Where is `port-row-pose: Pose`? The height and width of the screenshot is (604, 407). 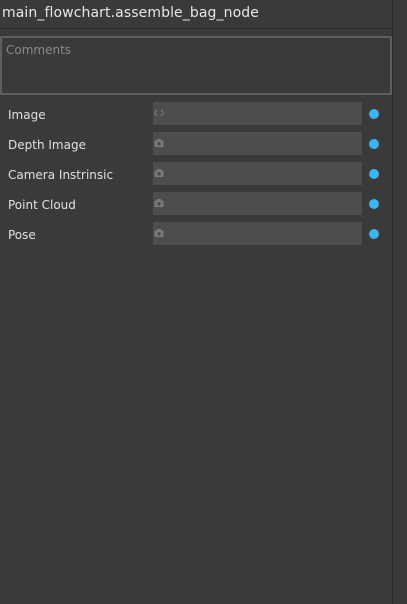
port-row-pose: Pose is located at coordinates (196, 236).